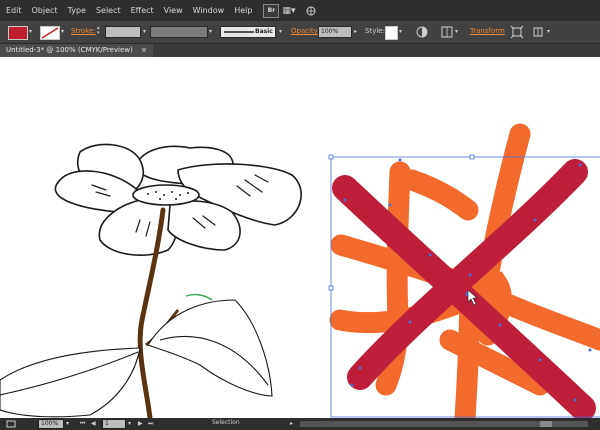  What do you see at coordinates (69, 50) in the screenshot?
I see `document-tab-title: Untitled-3* @ 100% (CMYK/Preview)` at bounding box center [69, 50].